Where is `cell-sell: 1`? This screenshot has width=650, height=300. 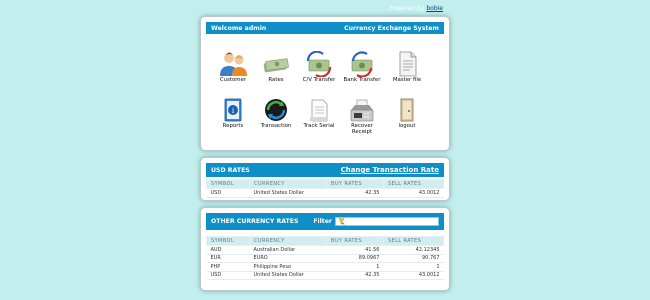 cell-sell: 1 is located at coordinates (413, 267).